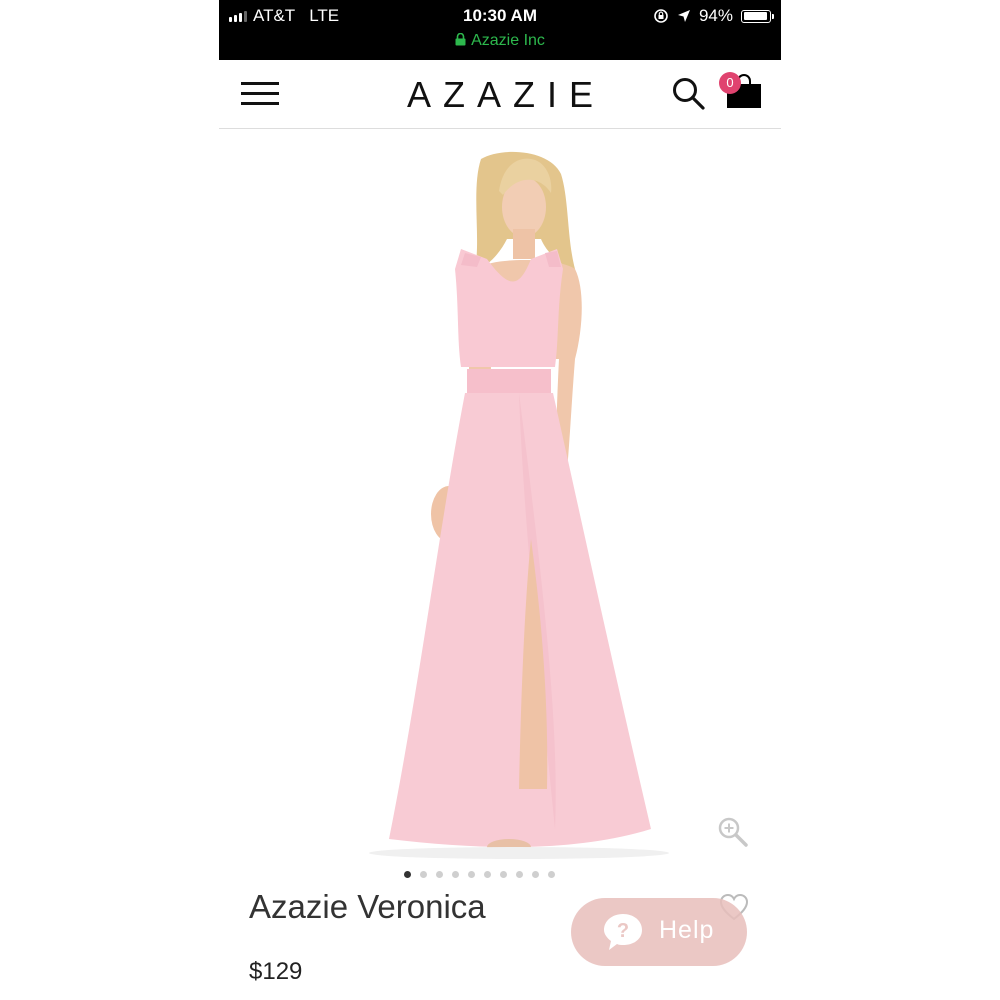 The width and height of the screenshot is (1000, 1000). What do you see at coordinates (367, 906) in the screenshot?
I see `product-name: Azazie Veronica` at bounding box center [367, 906].